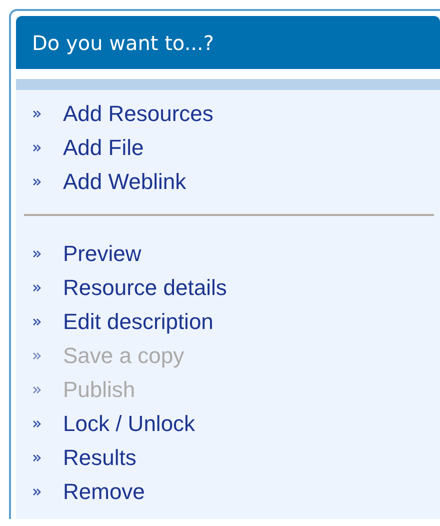 This screenshot has height=526, width=440. What do you see at coordinates (102, 254) in the screenshot?
I see `action-link: Preview` at bounding box center [102, 254].